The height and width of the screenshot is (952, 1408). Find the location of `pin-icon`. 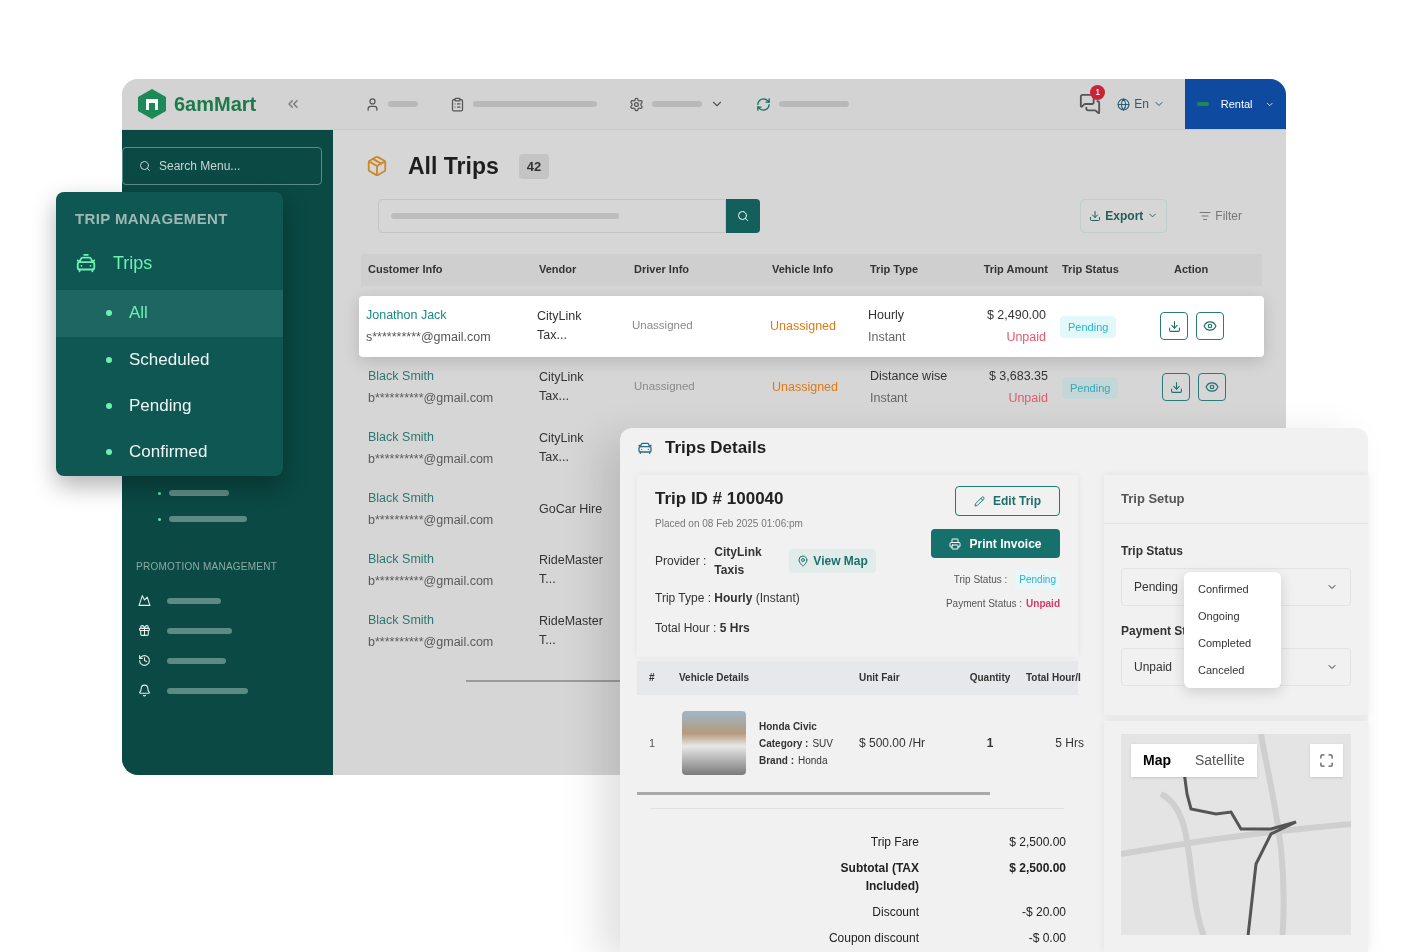

pin-icon is located at coordinates (803, 560).